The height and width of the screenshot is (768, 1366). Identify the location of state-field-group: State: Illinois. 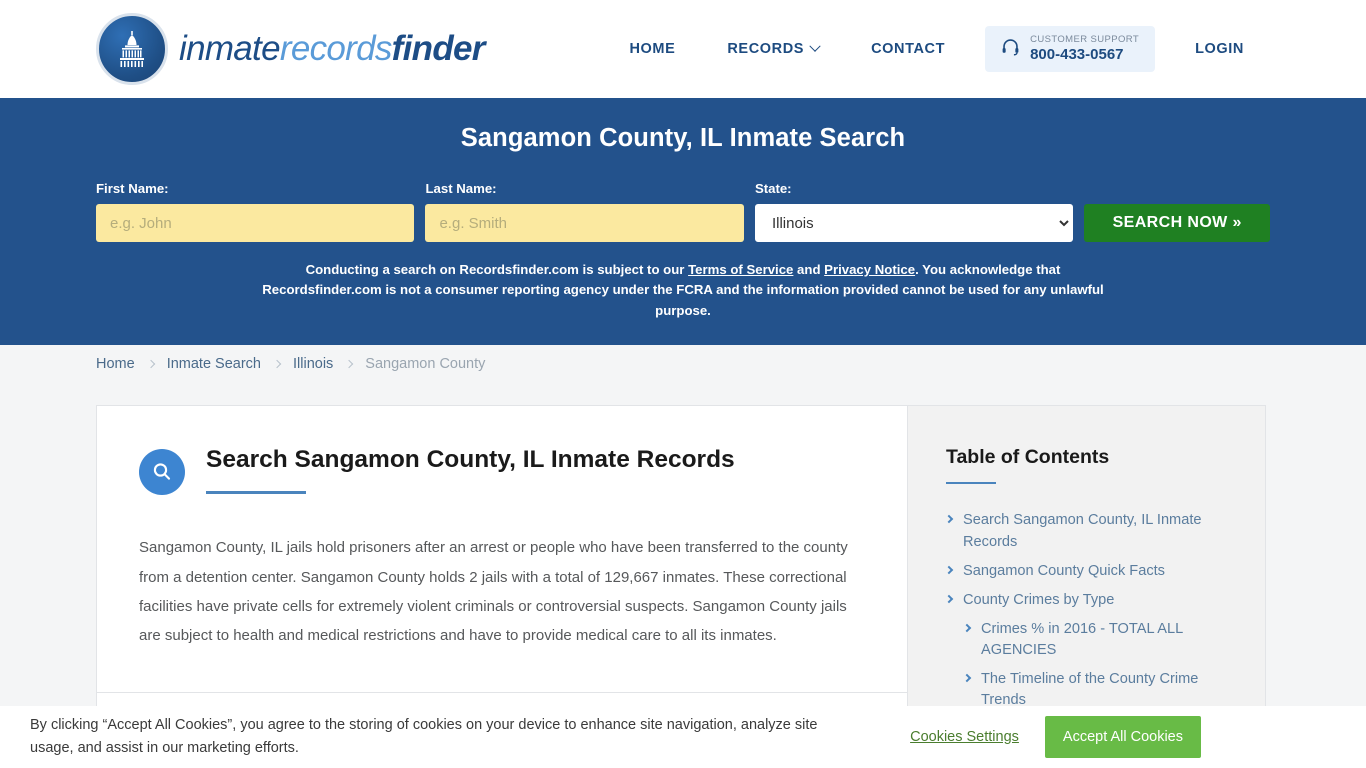
(914, 211).